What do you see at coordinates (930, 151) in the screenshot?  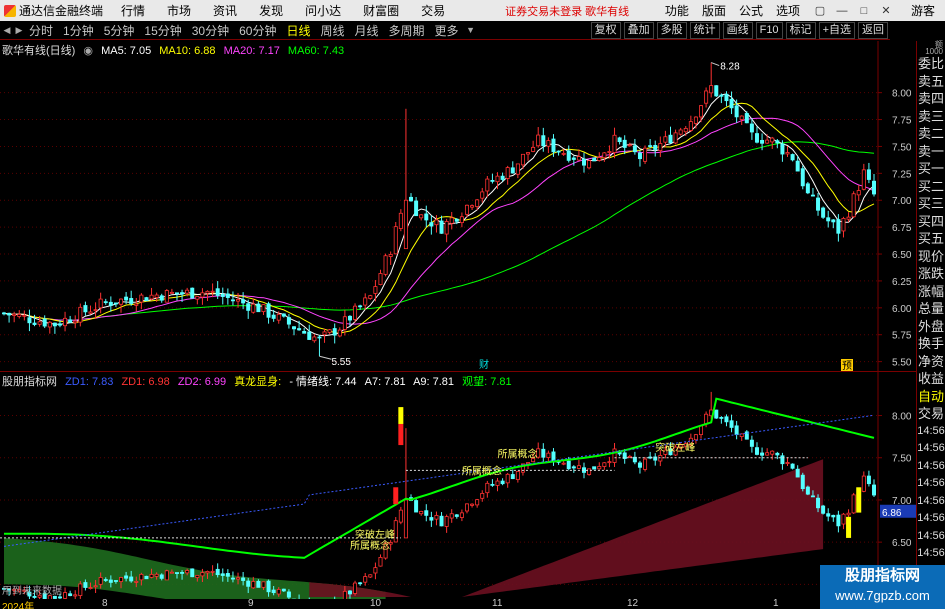 I see `right-tab-5: 卖一` at bounding box center [930, 151].